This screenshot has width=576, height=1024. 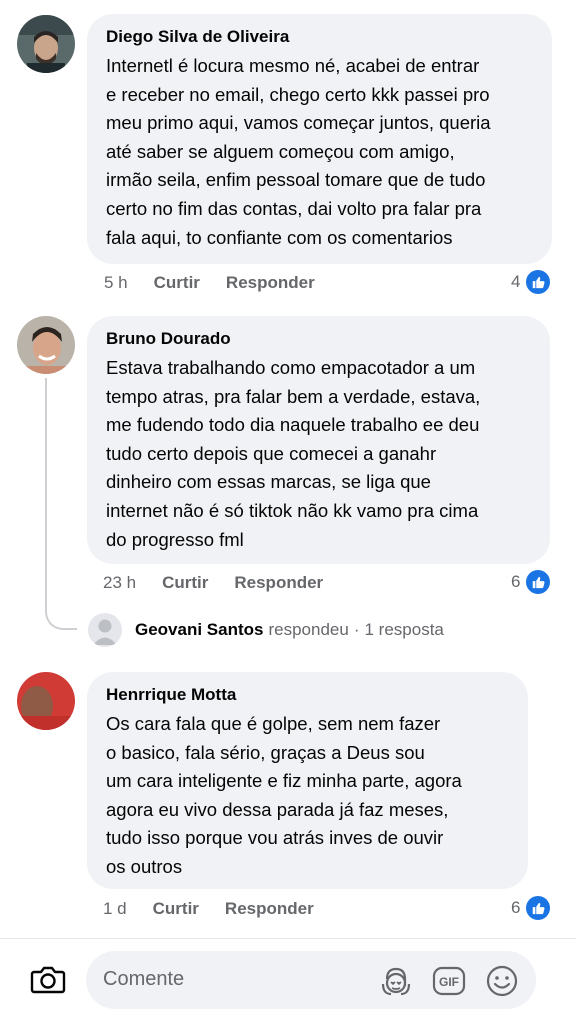 I want to click on comment-actions: 23 h Curtir Responder, so click(x=226, y=583).